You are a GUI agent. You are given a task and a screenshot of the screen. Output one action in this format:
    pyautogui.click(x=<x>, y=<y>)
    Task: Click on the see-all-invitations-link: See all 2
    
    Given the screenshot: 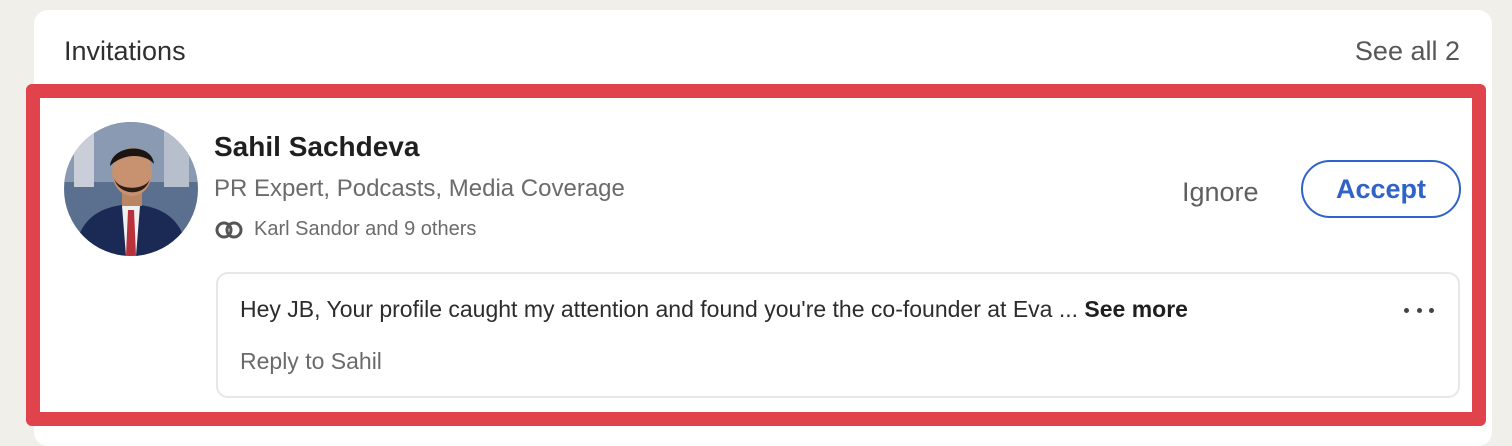 What is the action you would take?
    pyautogui.click(x=1407, y=51)
    